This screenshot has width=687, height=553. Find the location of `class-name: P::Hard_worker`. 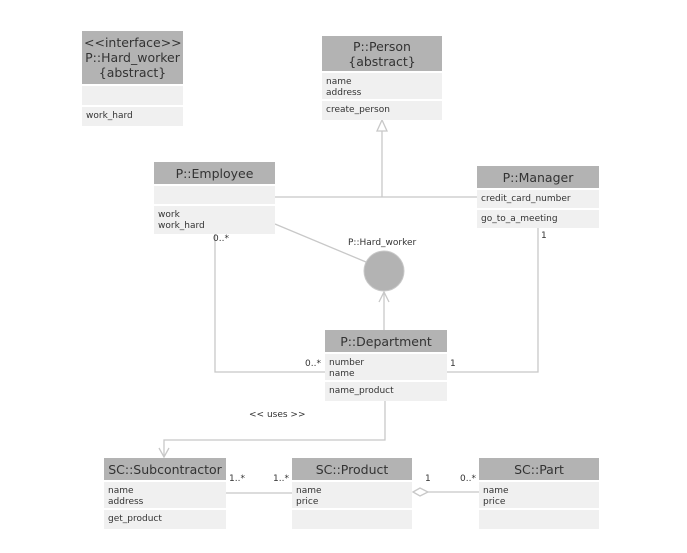

class-name: P::Hard_worker is located at coordinates (132, 57).